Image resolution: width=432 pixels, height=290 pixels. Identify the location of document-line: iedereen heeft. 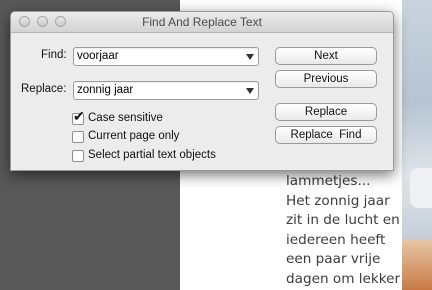
(336, 239).